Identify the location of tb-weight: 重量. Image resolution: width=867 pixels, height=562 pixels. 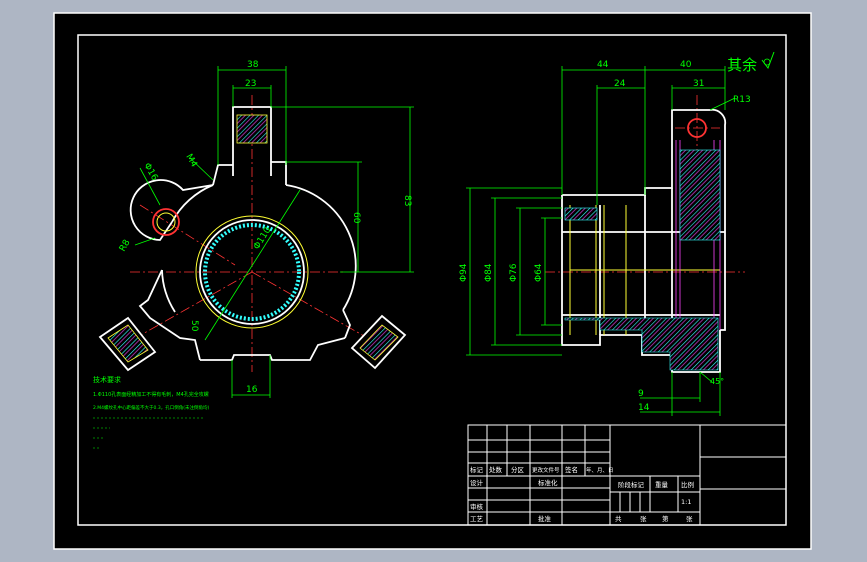
(662, 485).